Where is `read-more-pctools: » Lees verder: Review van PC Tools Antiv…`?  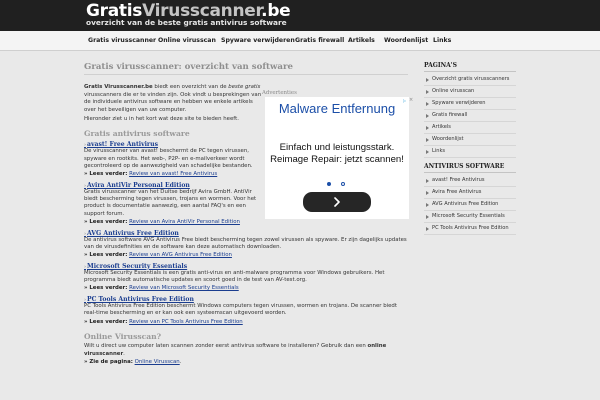
read-more-pctools: » Lees verder: Review van PC Tools Antiv… is located at coordinates (246, 323).